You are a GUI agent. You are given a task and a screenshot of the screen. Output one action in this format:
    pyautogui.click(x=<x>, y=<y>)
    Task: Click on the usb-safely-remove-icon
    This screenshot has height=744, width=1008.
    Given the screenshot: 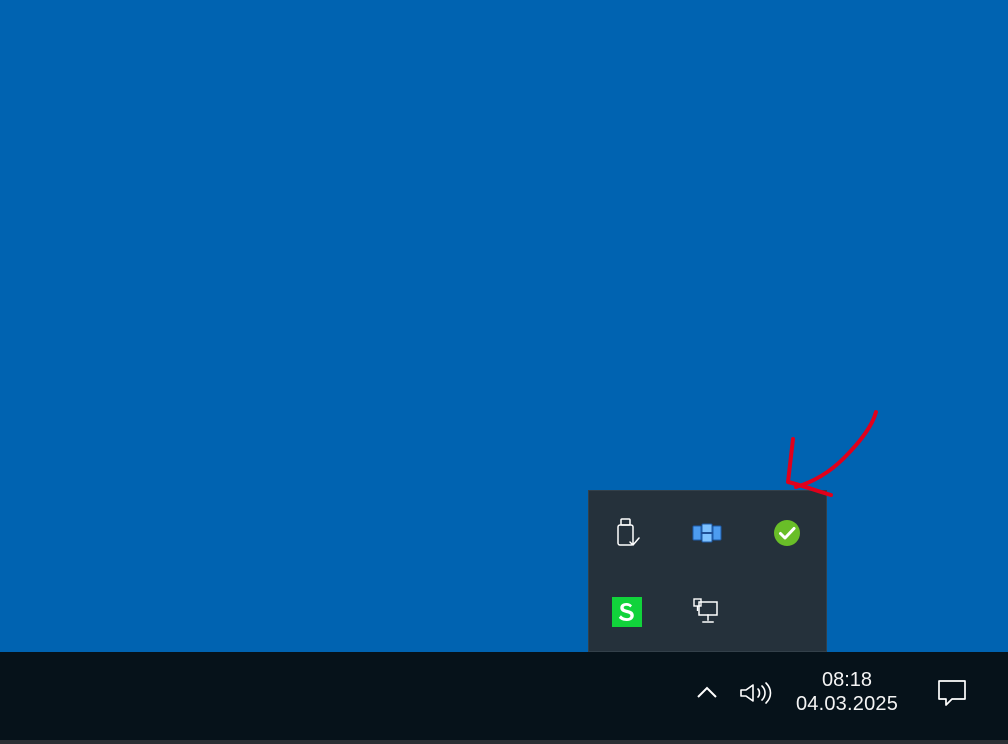 What is the action you would take?
    pyautogui.click(x=627, y=533)
    